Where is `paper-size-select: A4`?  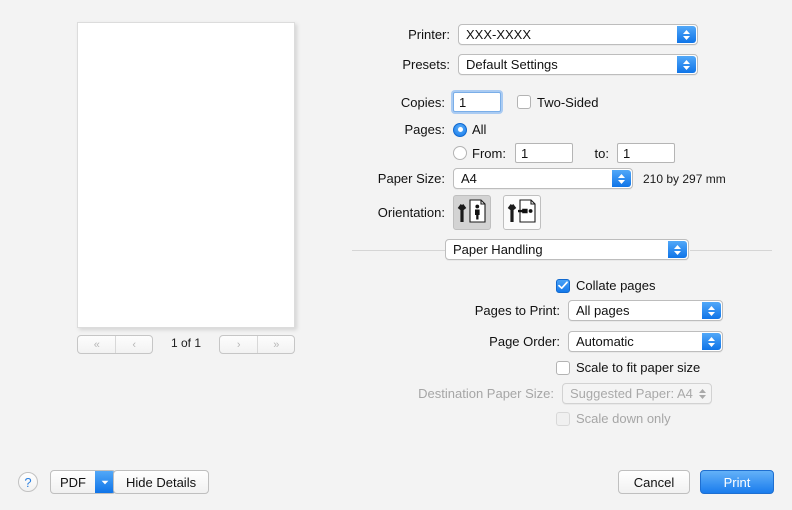 paper-size-select: A4 is located at coordinates (543, 178).